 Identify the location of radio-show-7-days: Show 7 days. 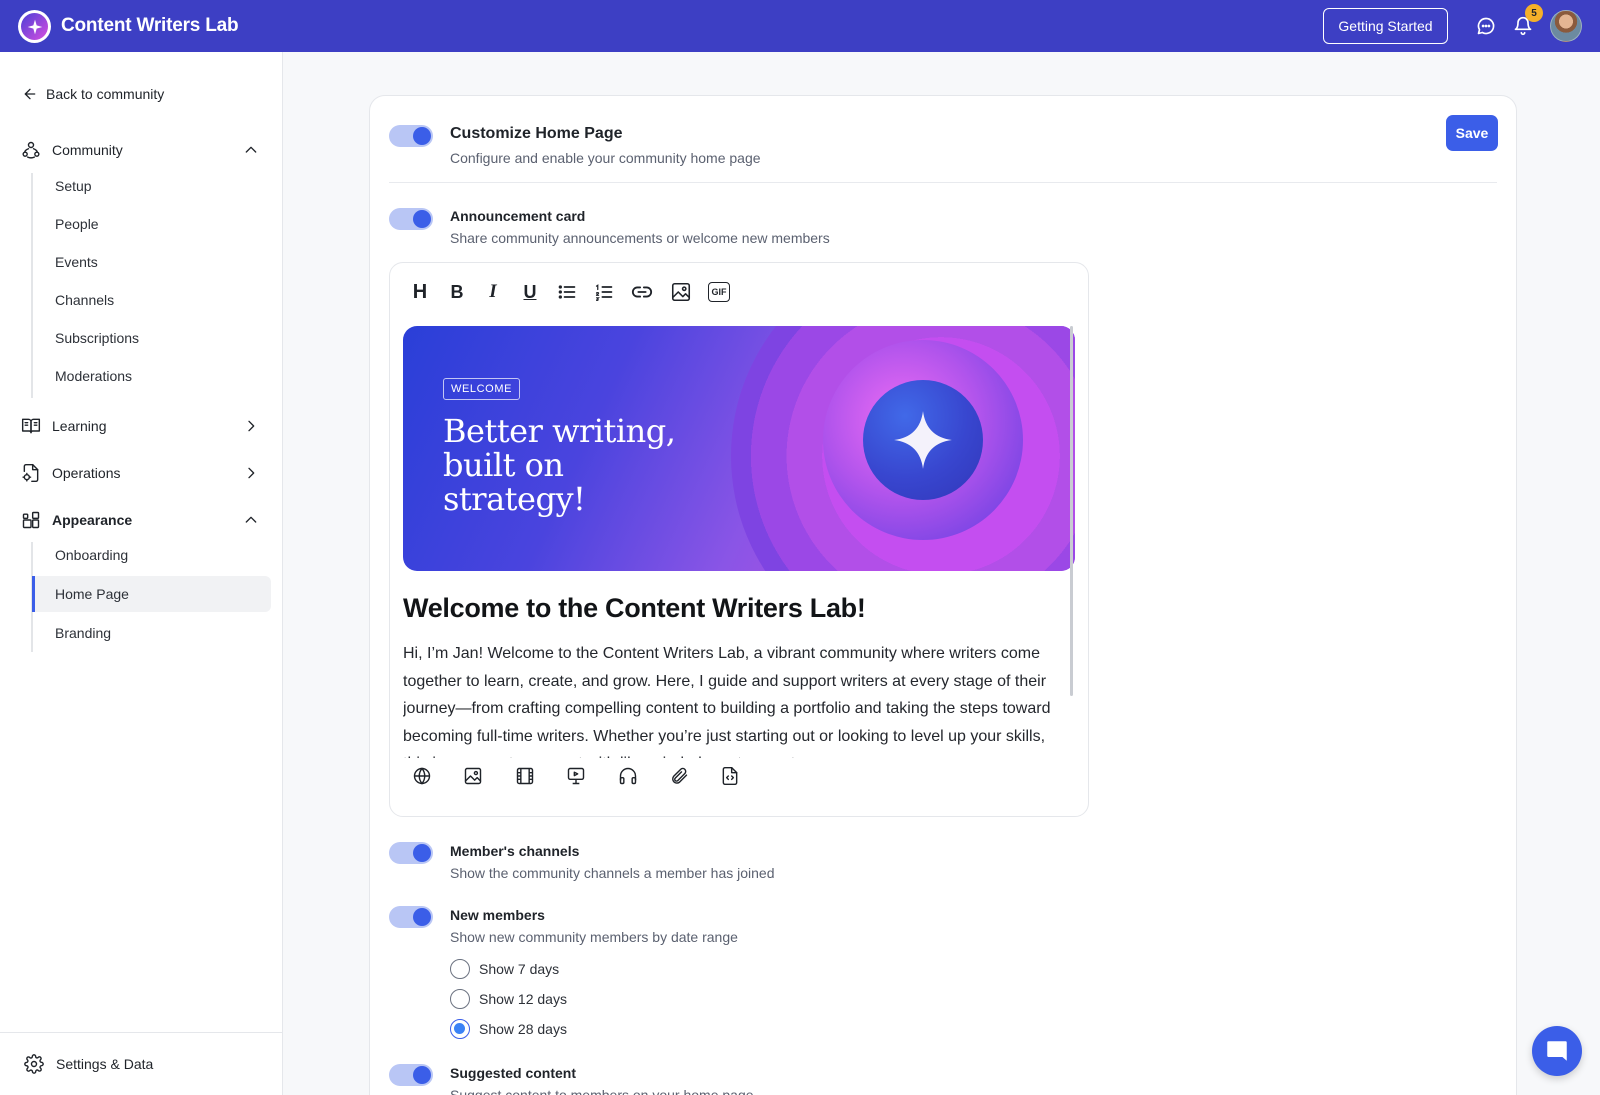
(504, 969).